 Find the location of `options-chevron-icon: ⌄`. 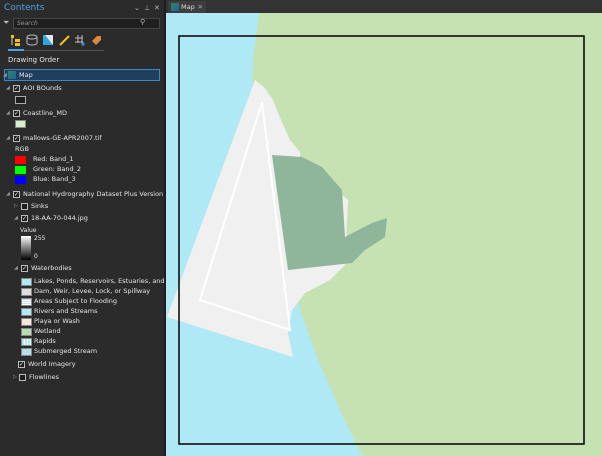

options-chevron-icon: ⌄ is located at coordinates (137, 8).